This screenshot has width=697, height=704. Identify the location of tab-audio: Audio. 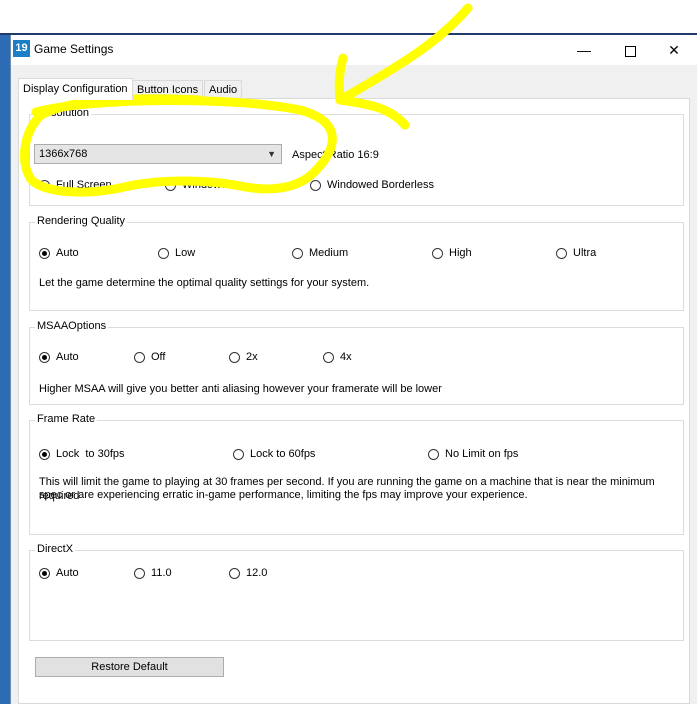
(223, 89).